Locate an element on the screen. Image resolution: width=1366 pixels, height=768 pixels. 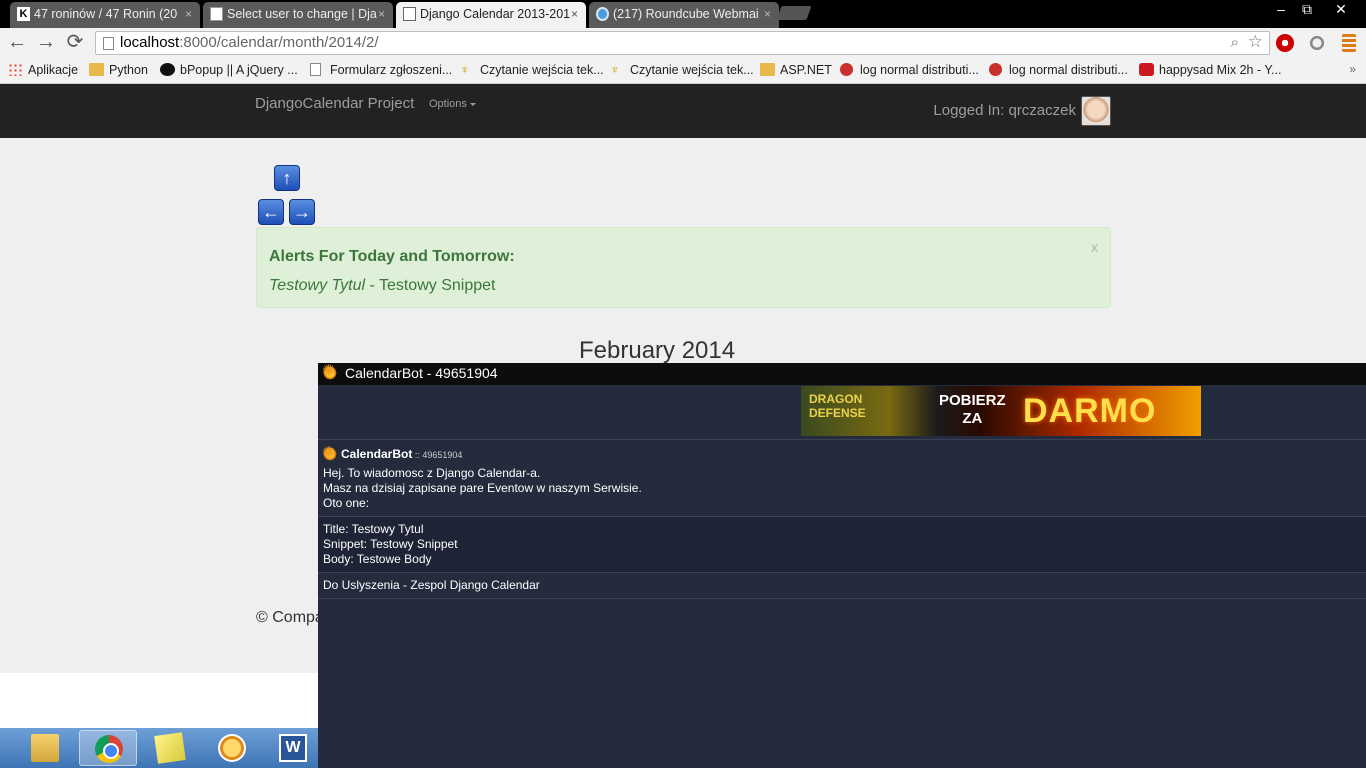
ad-game-name: DRAGON DEFENSE is located at coordinates (837, 406).